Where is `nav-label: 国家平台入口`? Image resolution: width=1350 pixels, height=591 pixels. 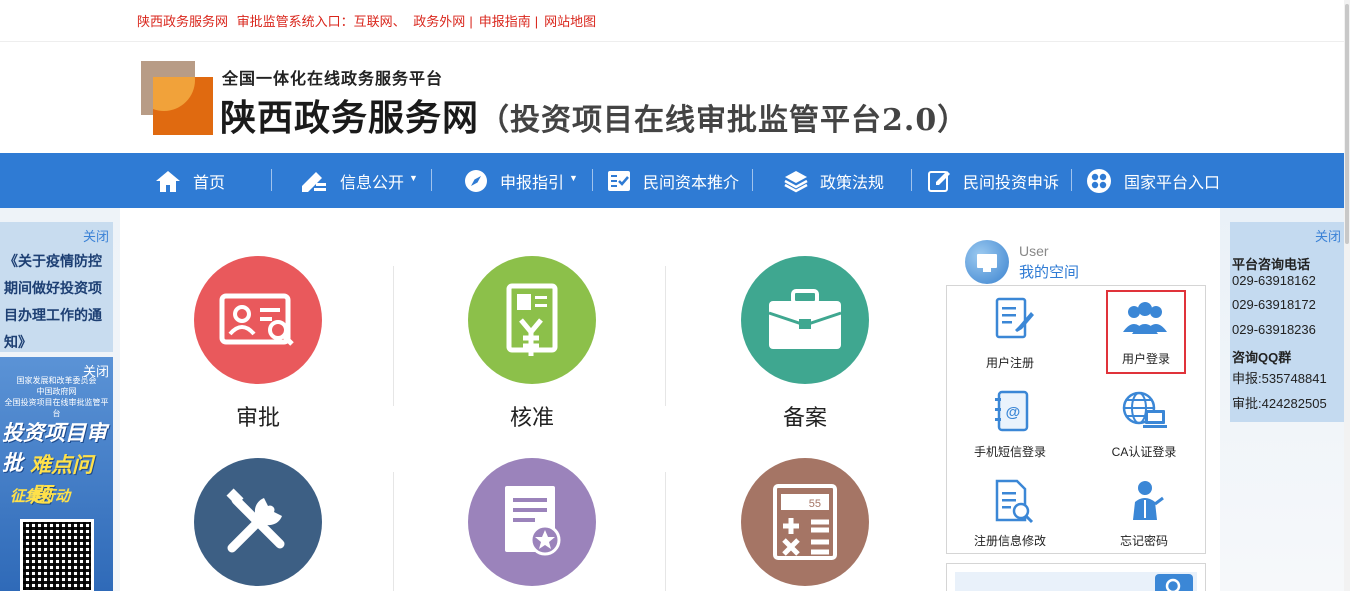 nav-label: 国家平台入口 is located at coordinates (1172, 183).